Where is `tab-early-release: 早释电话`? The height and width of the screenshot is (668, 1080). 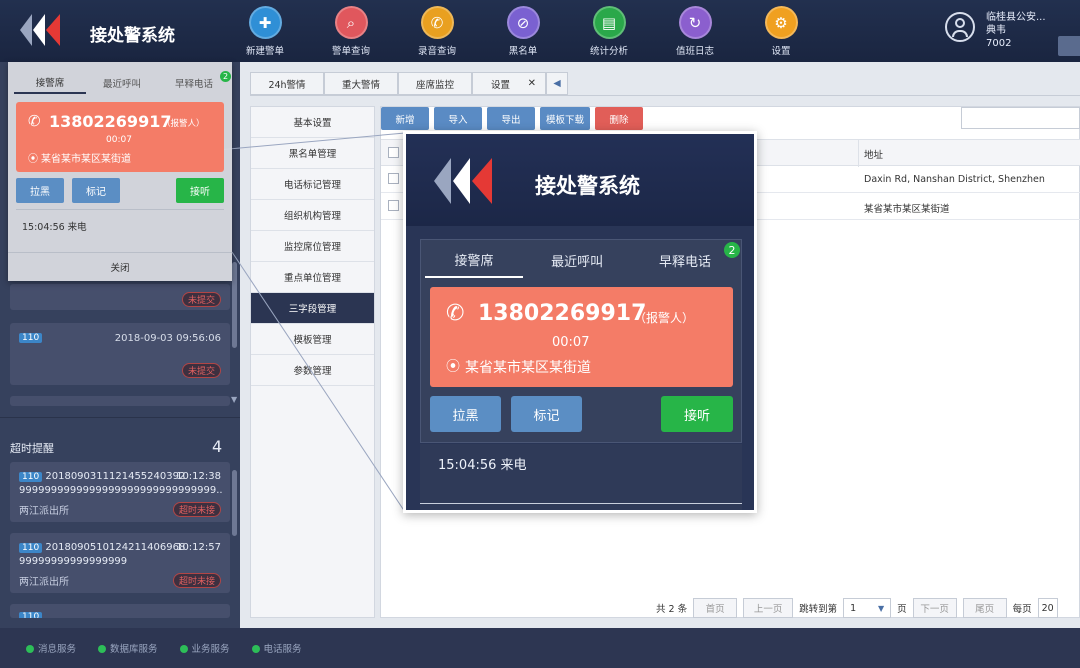
tab-early-release: 早释电话 is located at coordinates (685, 260).